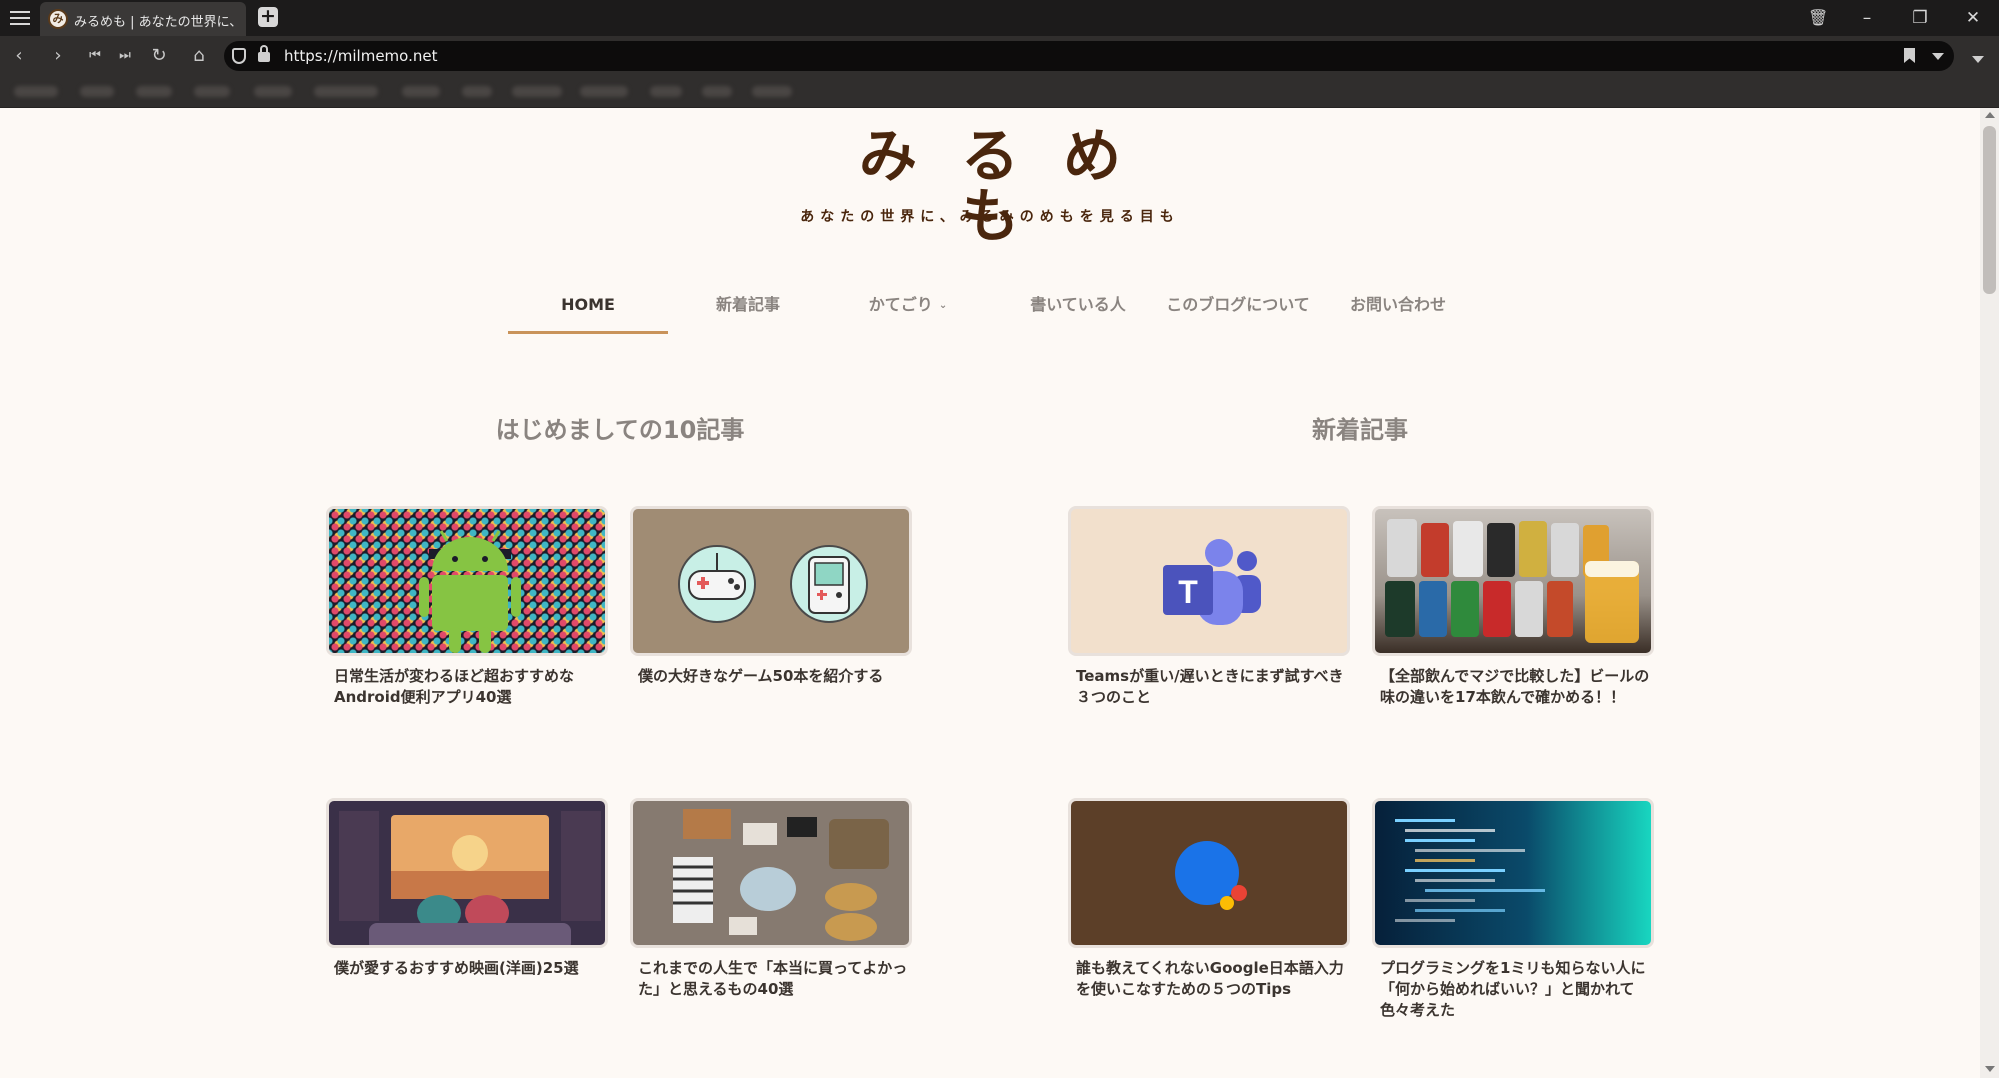 The height and width of the screenshot is (1078, 1999). What do you see at coordinates (1238, 304) in the screenshot?
I see `nav-label: このブログについて` at bounding box center [1238, 304].